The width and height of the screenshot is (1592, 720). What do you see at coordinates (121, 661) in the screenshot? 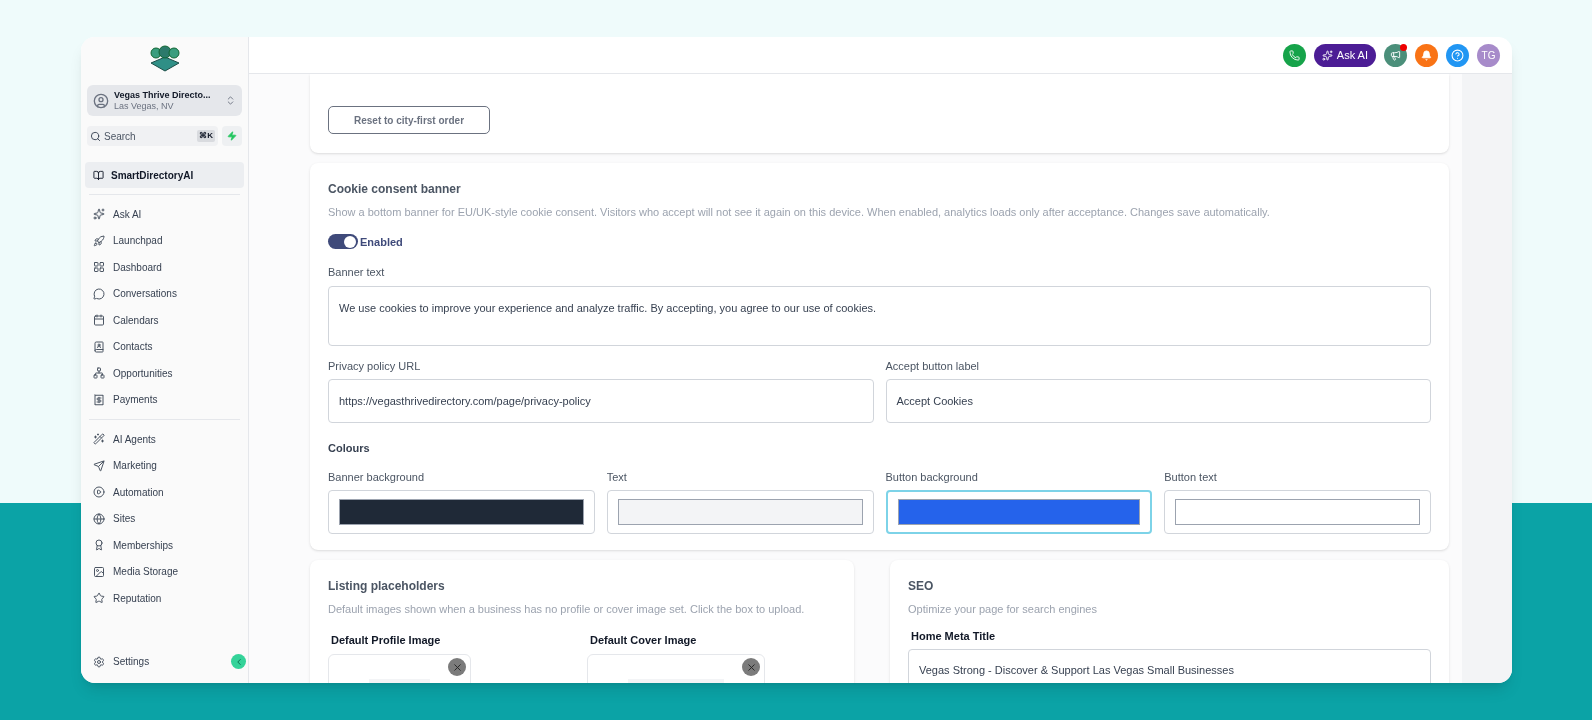
I see `settings-item: Settings` at bounding box center [121, 661].